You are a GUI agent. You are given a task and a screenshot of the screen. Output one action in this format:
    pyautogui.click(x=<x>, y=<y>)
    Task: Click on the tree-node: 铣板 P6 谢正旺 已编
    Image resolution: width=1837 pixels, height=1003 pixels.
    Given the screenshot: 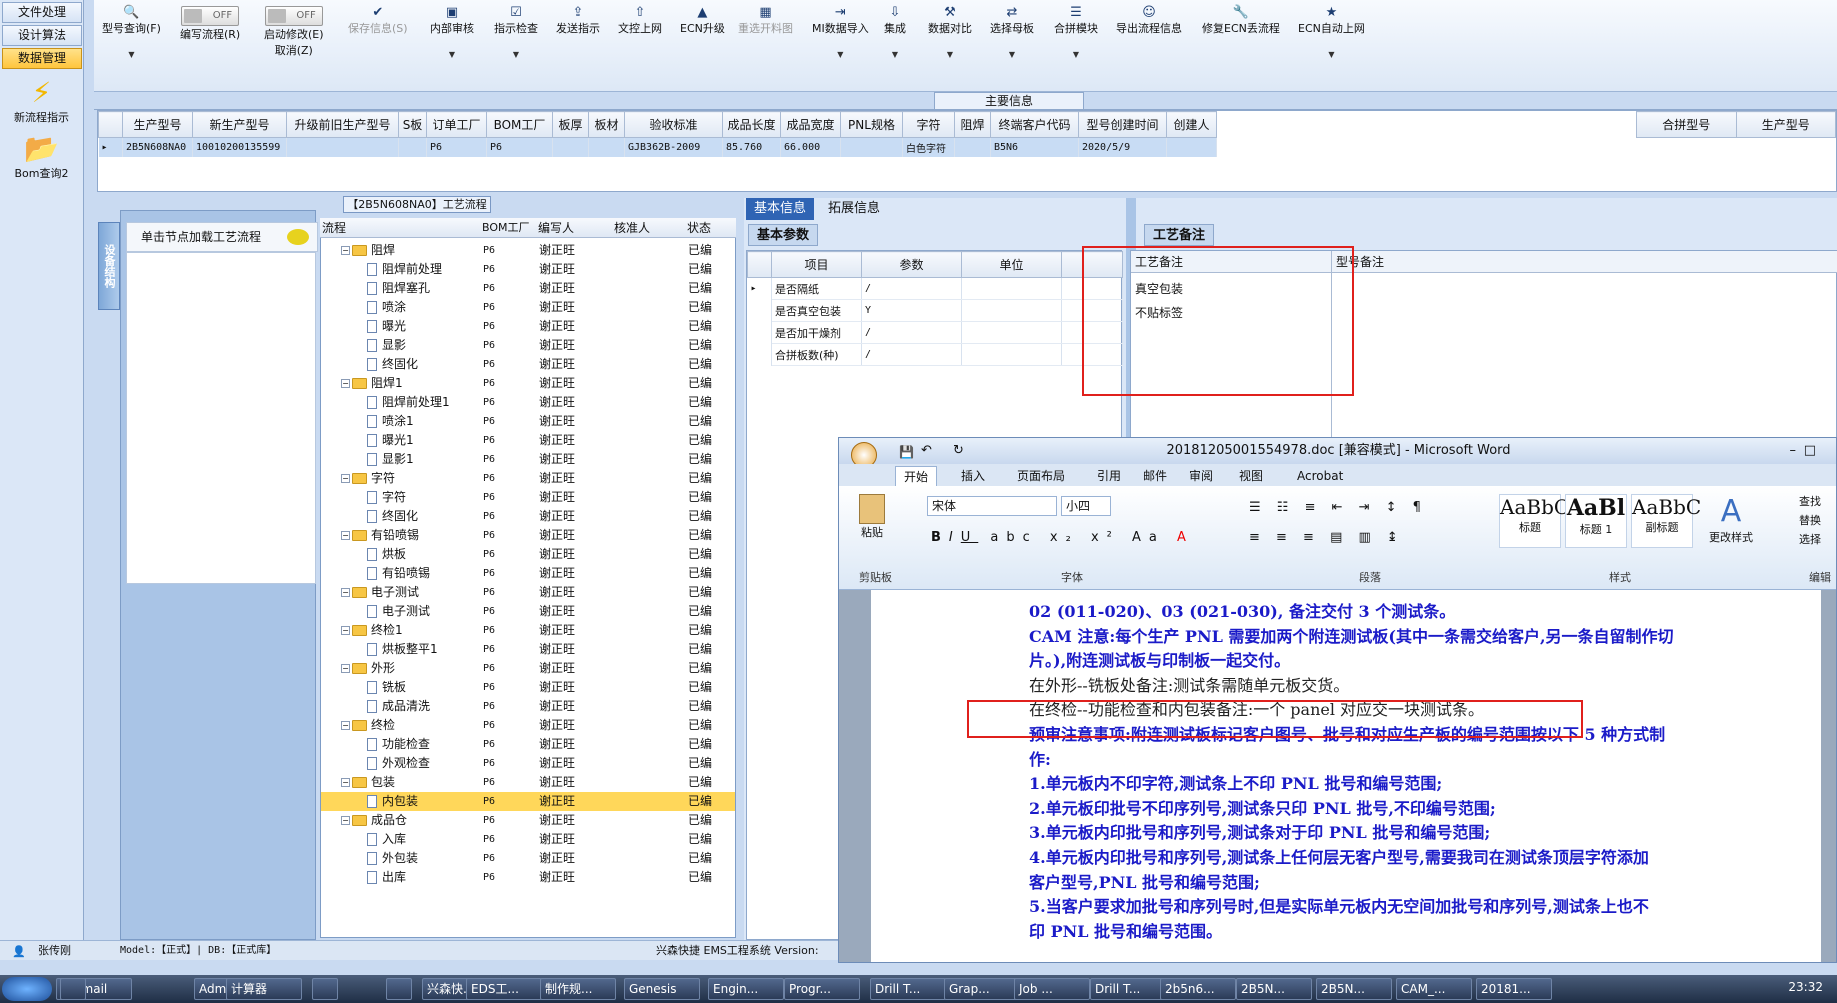 What is the action you would take?
    pyautogui.click(x=528, y=687)
    